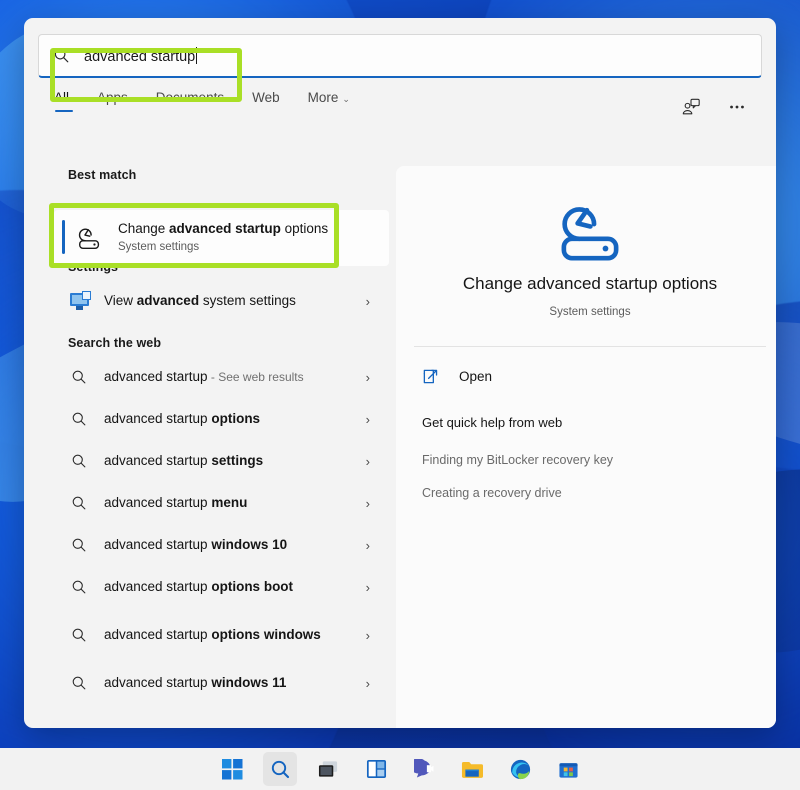 The height and width of the screenshot is (790, 800). I want to click on filter-tab-bar: All Apps Documents Web More ⌄, so click(216, 107).